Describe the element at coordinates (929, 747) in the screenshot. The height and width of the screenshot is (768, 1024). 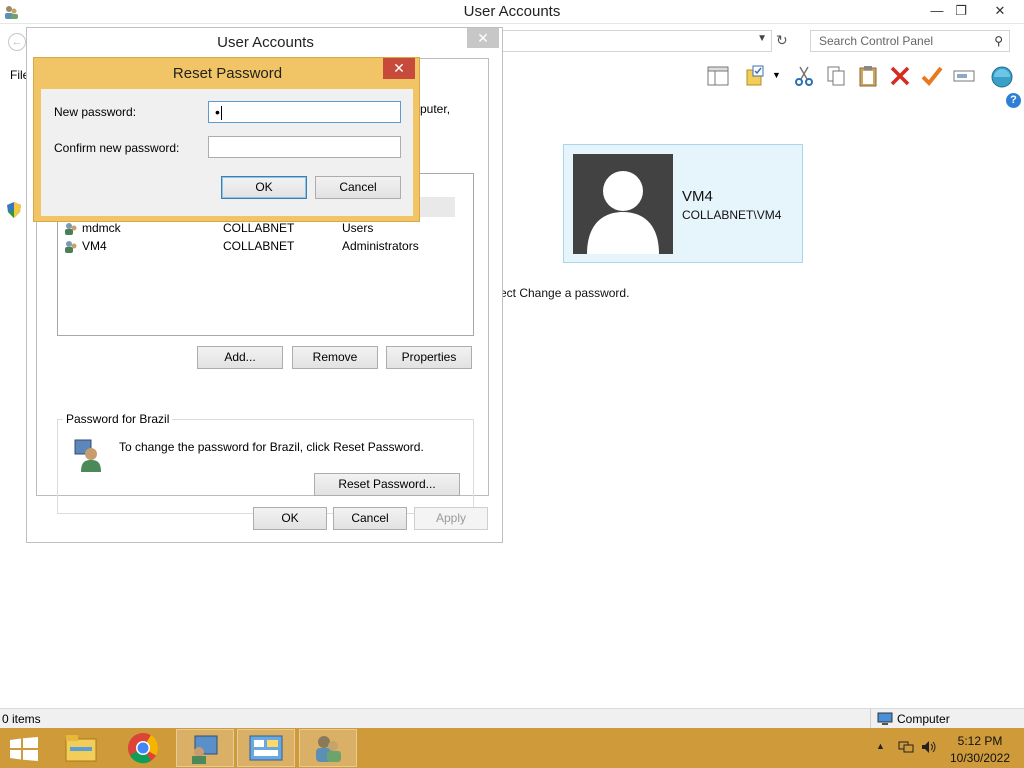
I see `volume-icon` at that location.